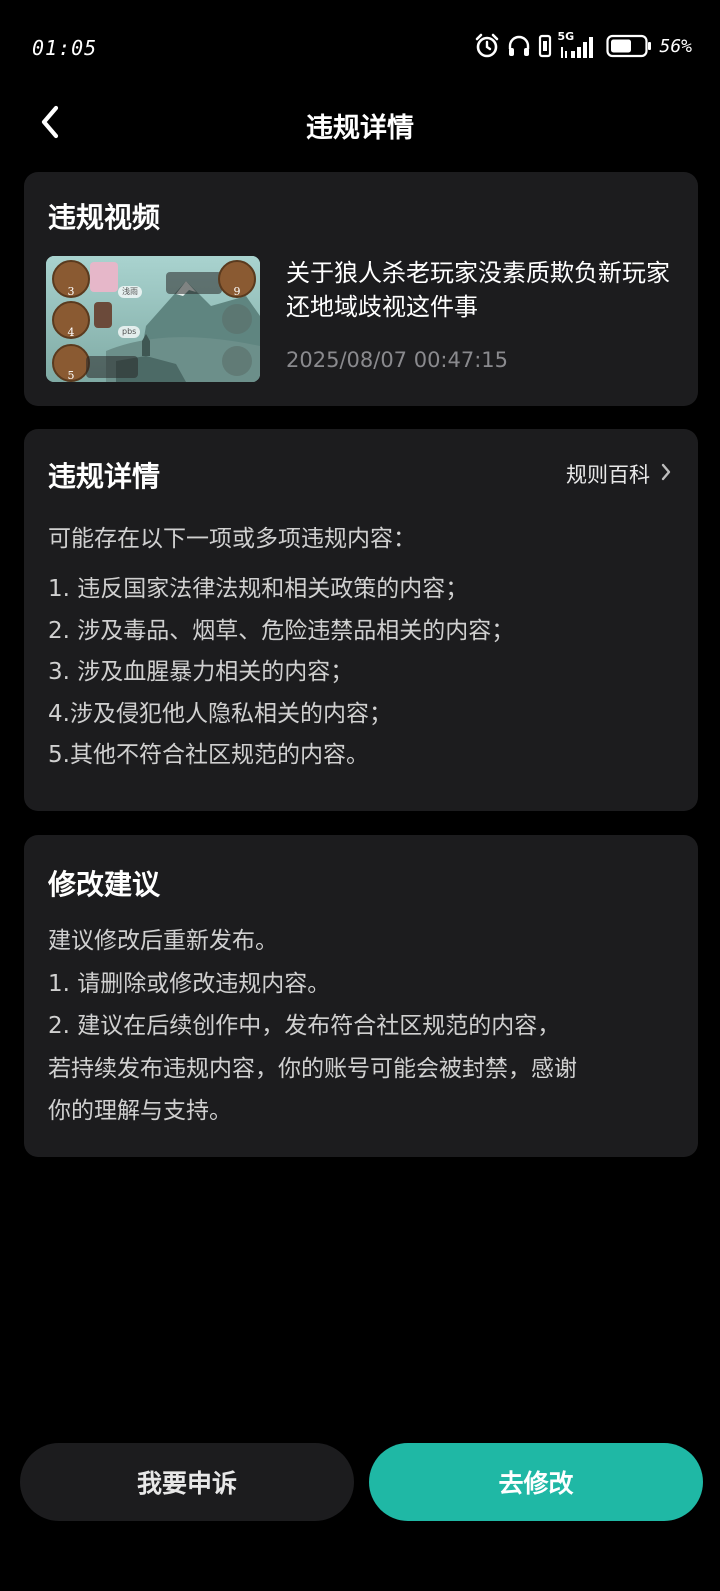 Image resolution: width=720 pixels, height=1591 pixels. Describe the element at coordinates (258, 589) in the screenshot. I see `list-item: 1. 违反国家法律法规和相关政策的内容；` at that location.